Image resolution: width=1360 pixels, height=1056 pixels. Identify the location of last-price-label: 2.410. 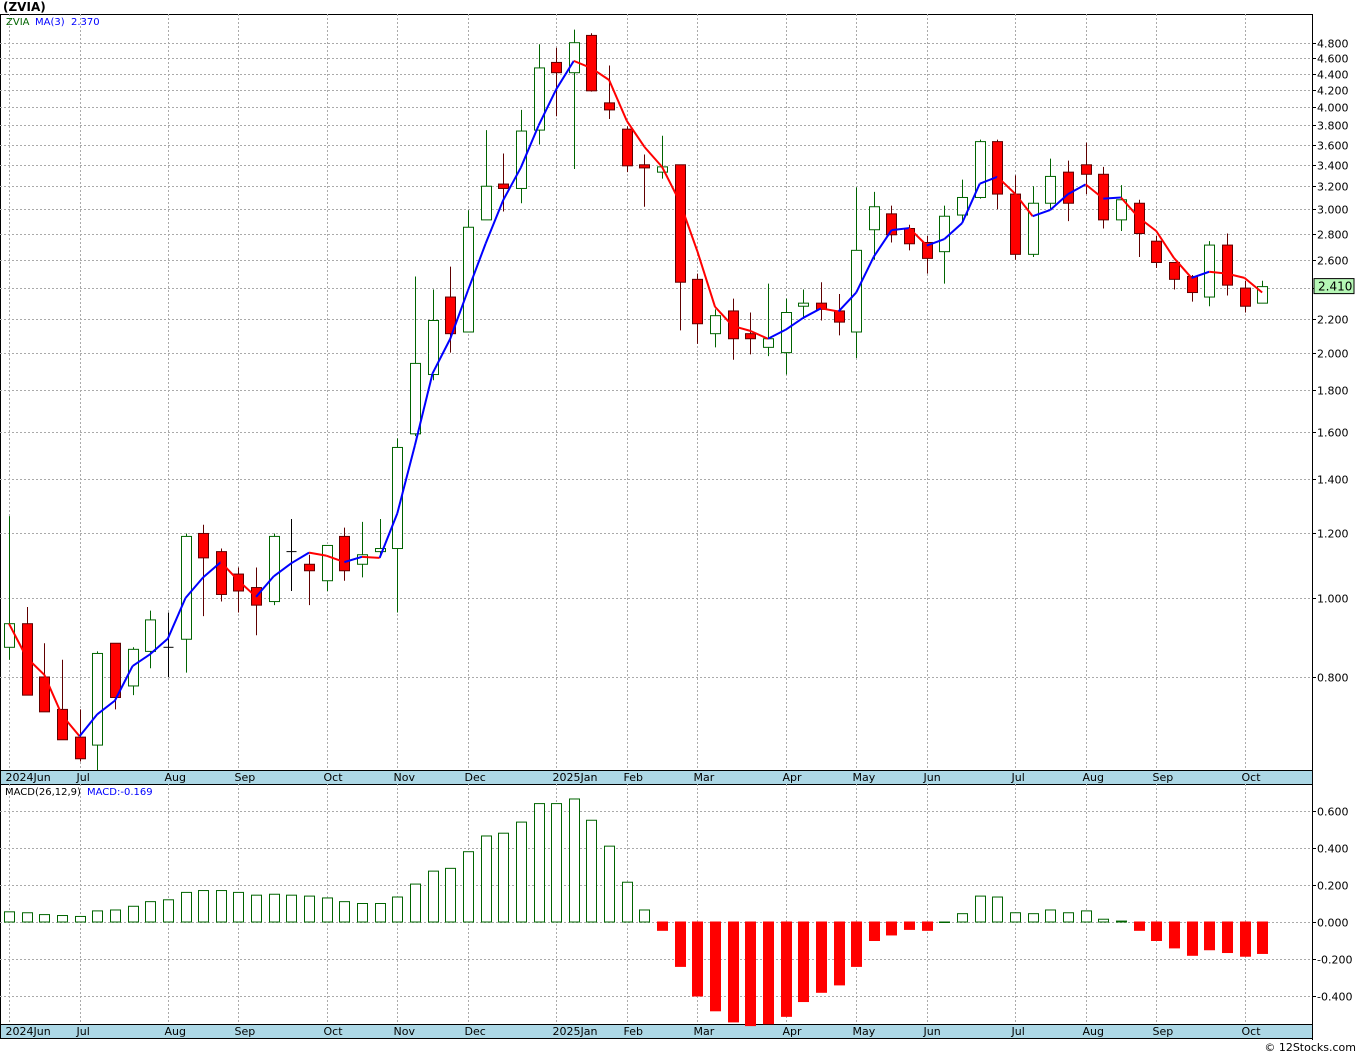
(1335, 287).